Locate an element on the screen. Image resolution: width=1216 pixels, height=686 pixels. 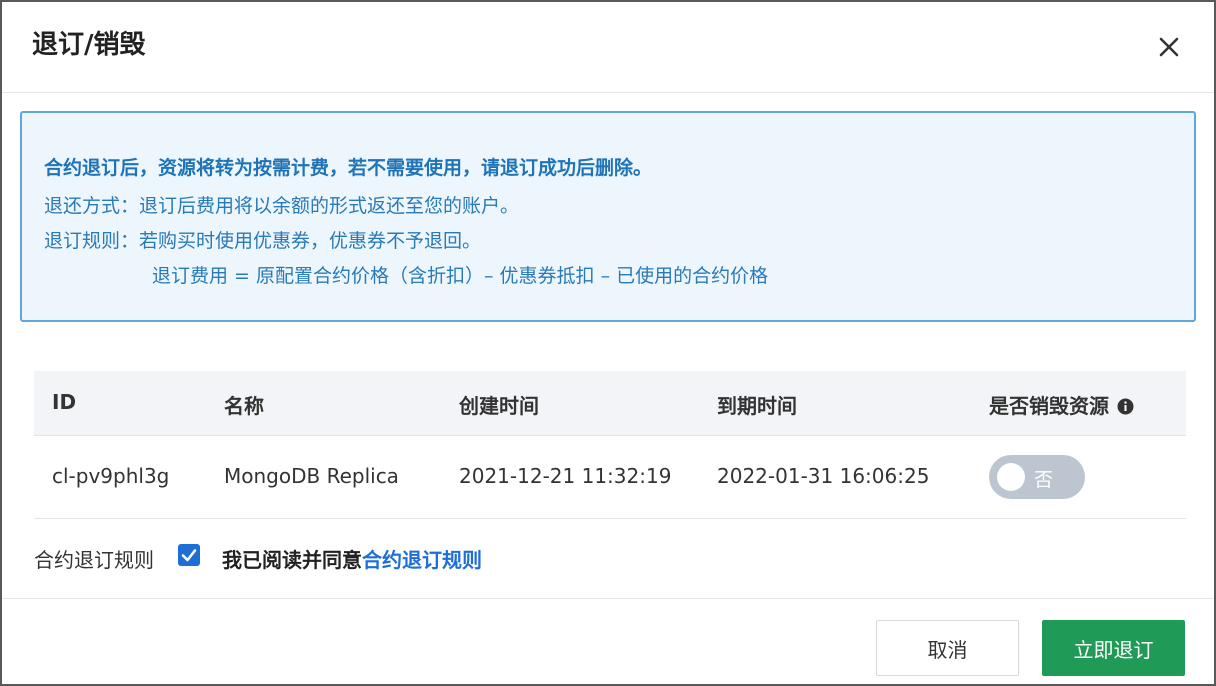
column-header-id: ID is located at coordinates (64, 402).